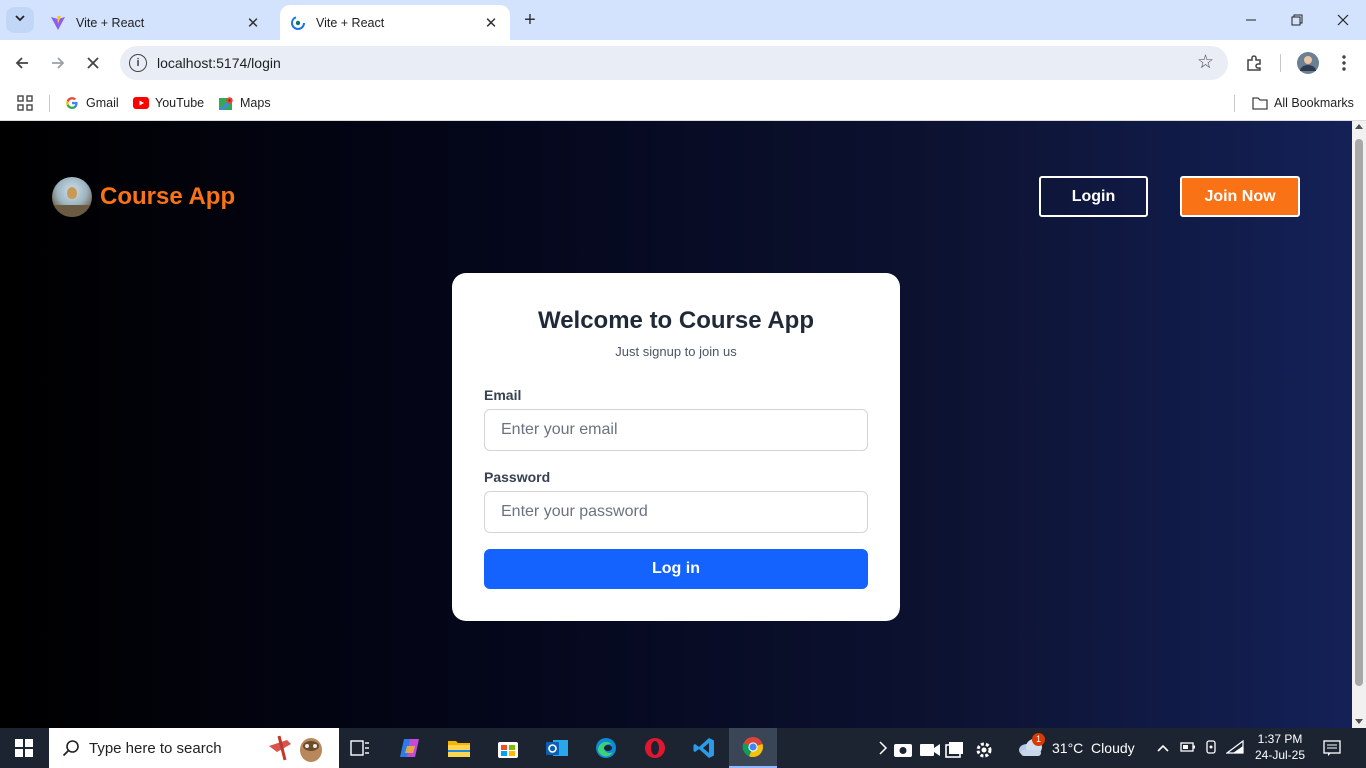  I want to click on logo-image, so click(72, 197).